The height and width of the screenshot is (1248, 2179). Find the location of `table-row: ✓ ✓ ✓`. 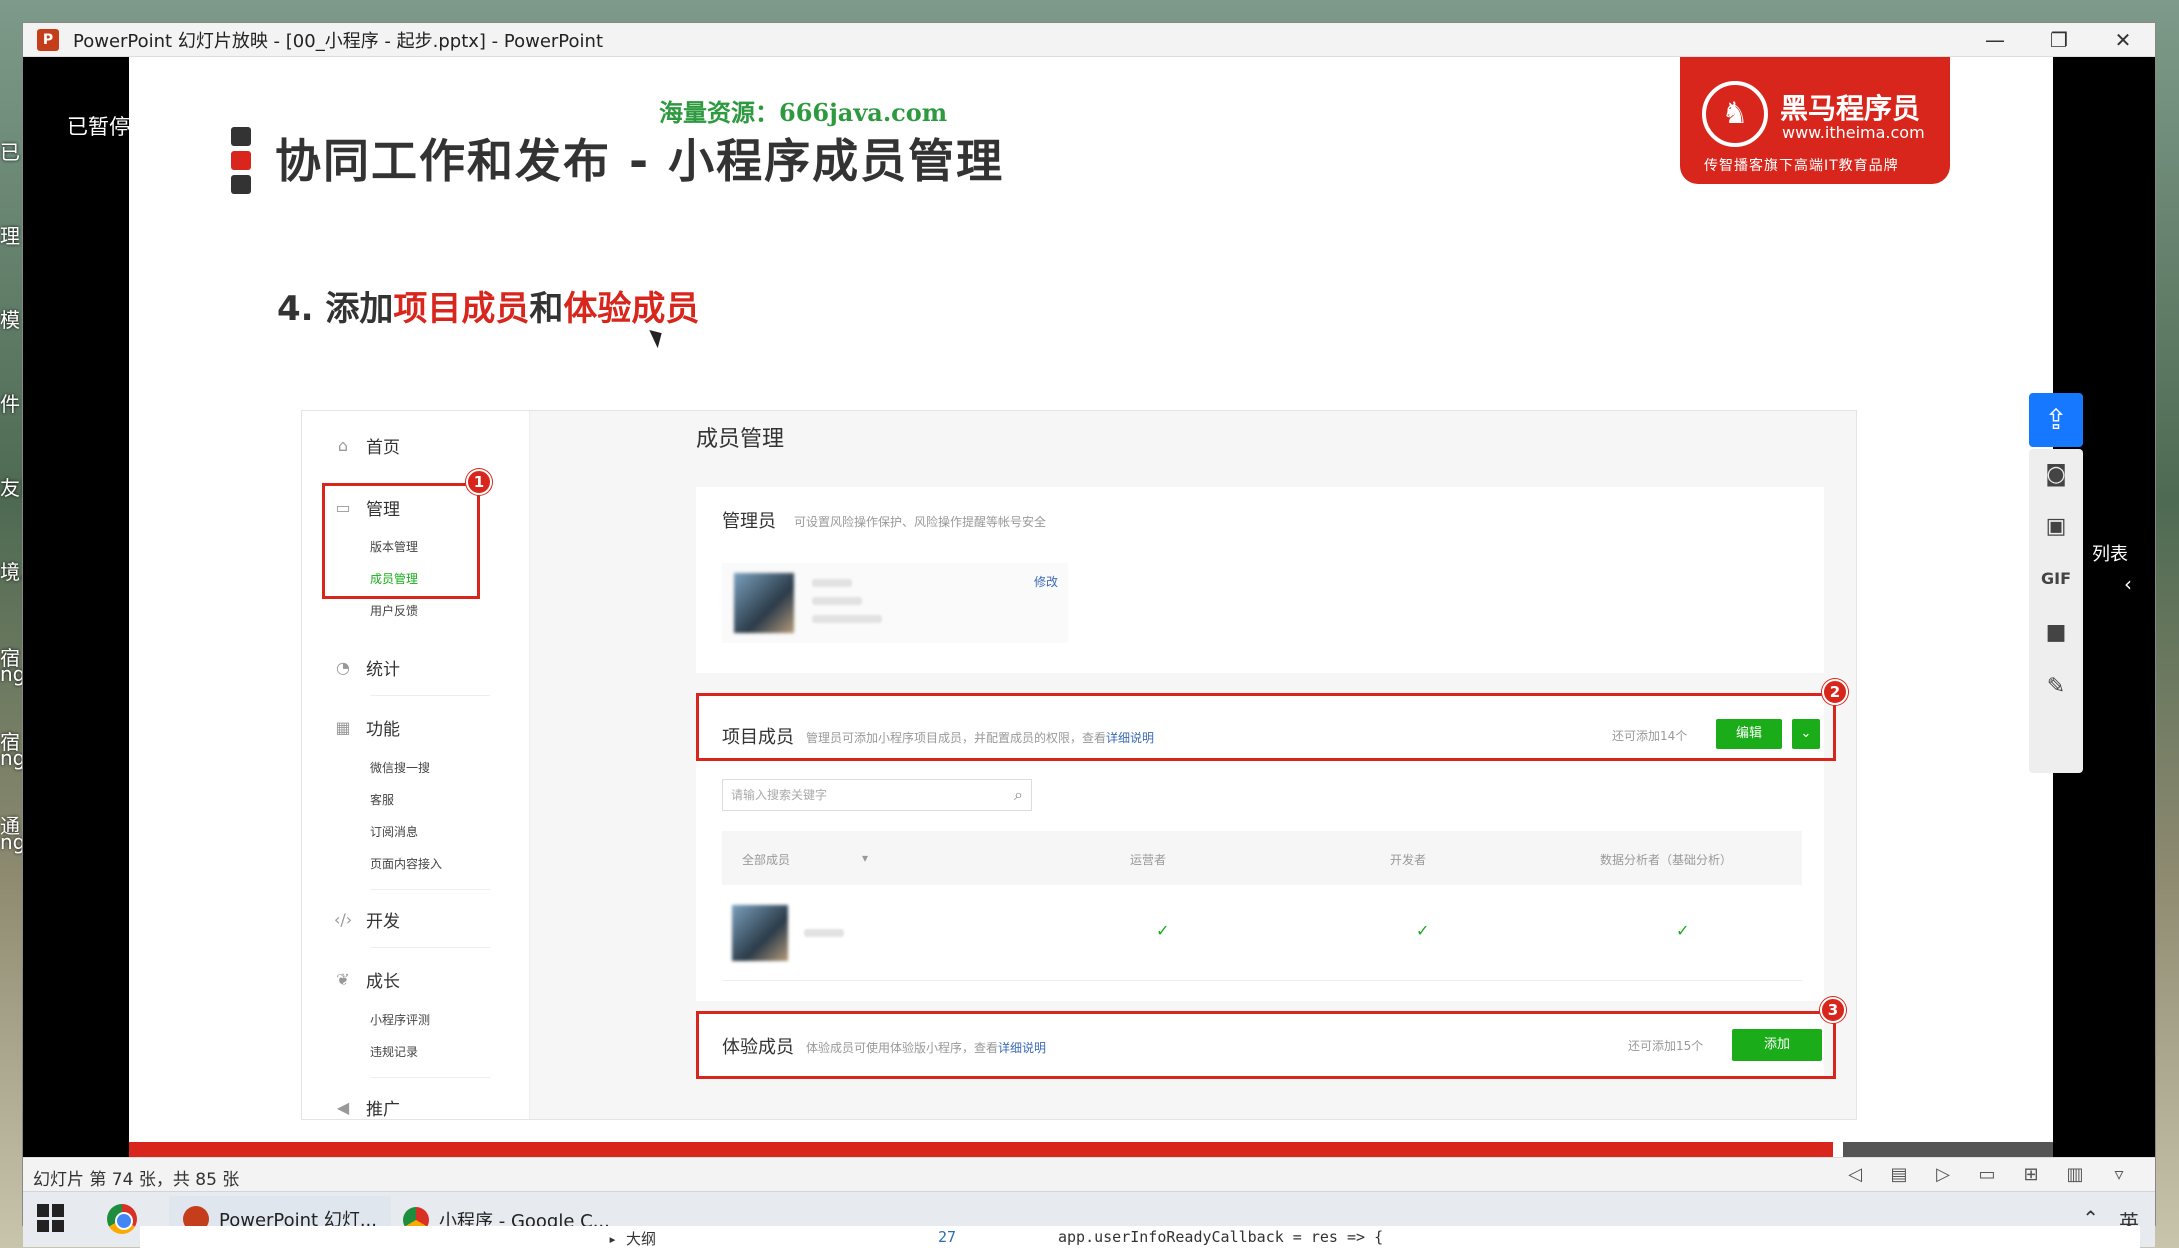

table-row: ✓ ✓ ✓ is located at coordinates (1262, 936).